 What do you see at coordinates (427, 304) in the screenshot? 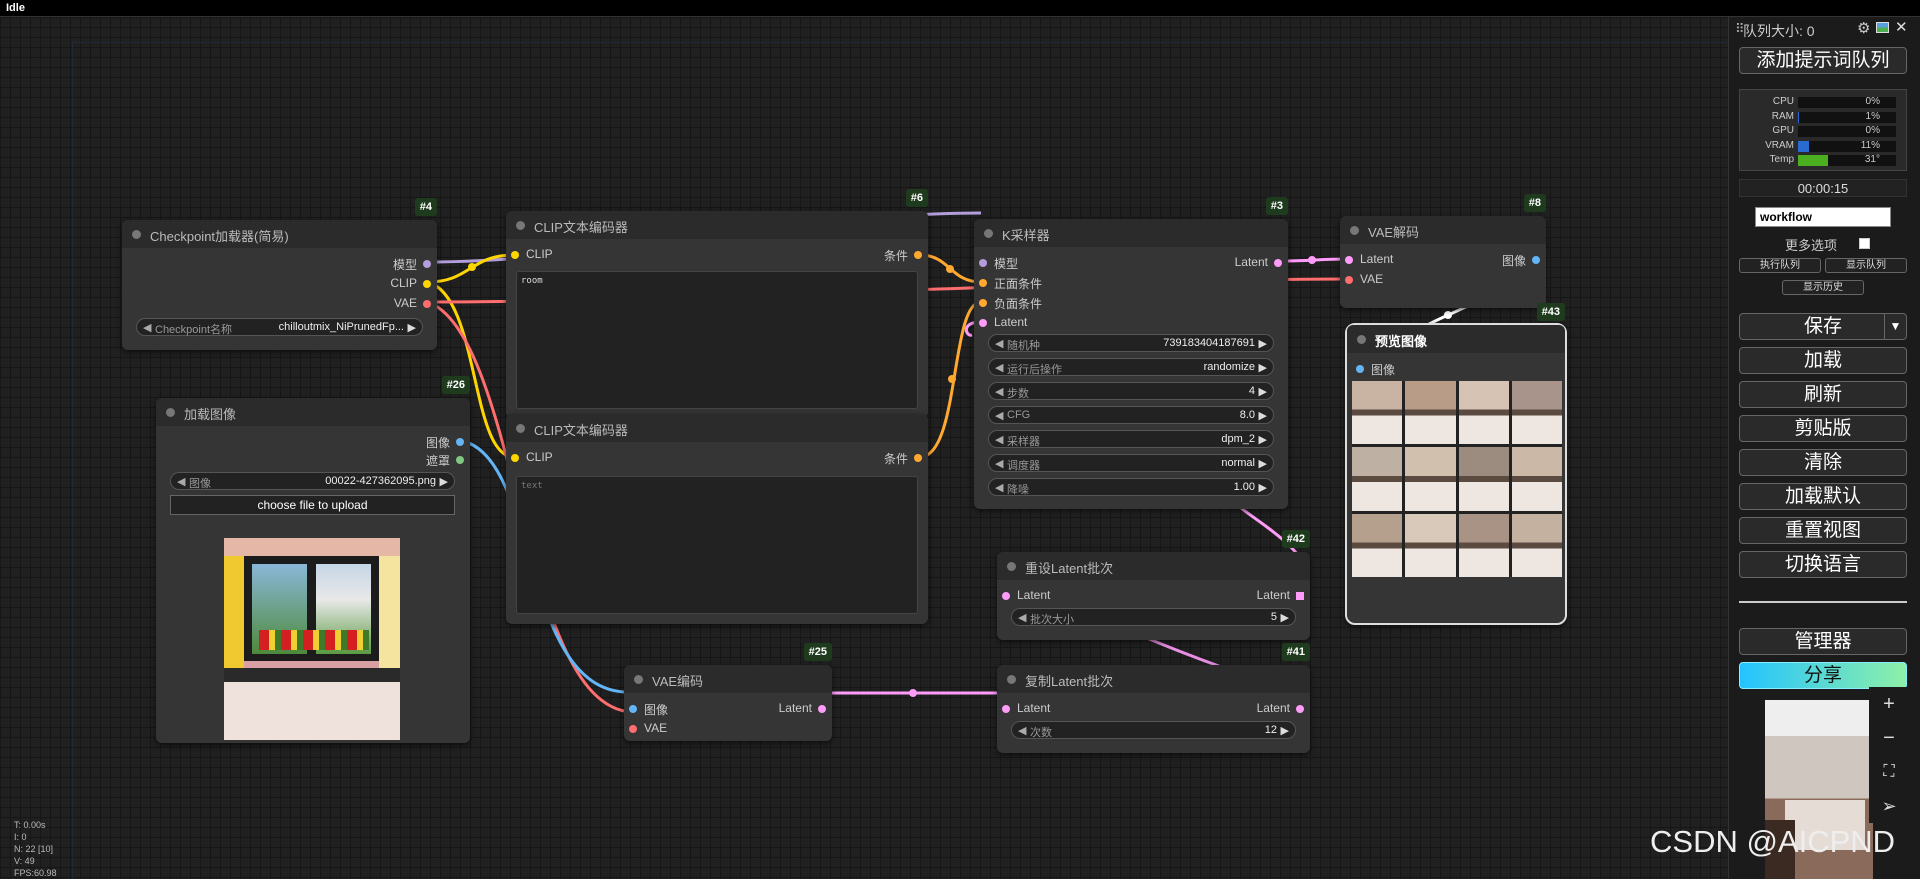
I see `output-vae-socket` at bounding box center [427, 304].